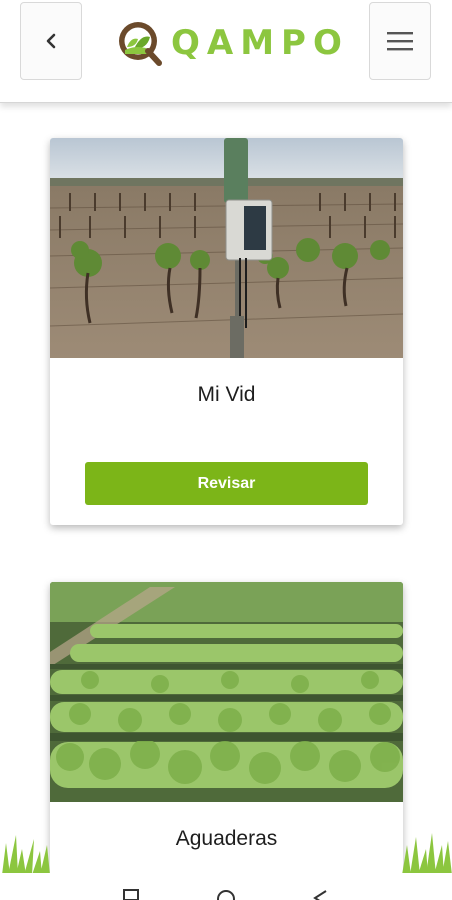  What do you see at coordinates (226, 894) in the screenshot?
I see `home-icon` at bounding box center [226, 894].